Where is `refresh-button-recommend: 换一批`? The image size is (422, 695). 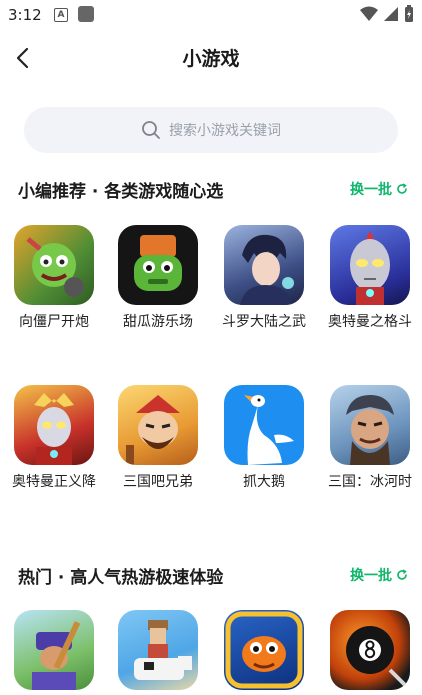 refresh-button-recommend: 换一批 is located at coordinates (379, 189).